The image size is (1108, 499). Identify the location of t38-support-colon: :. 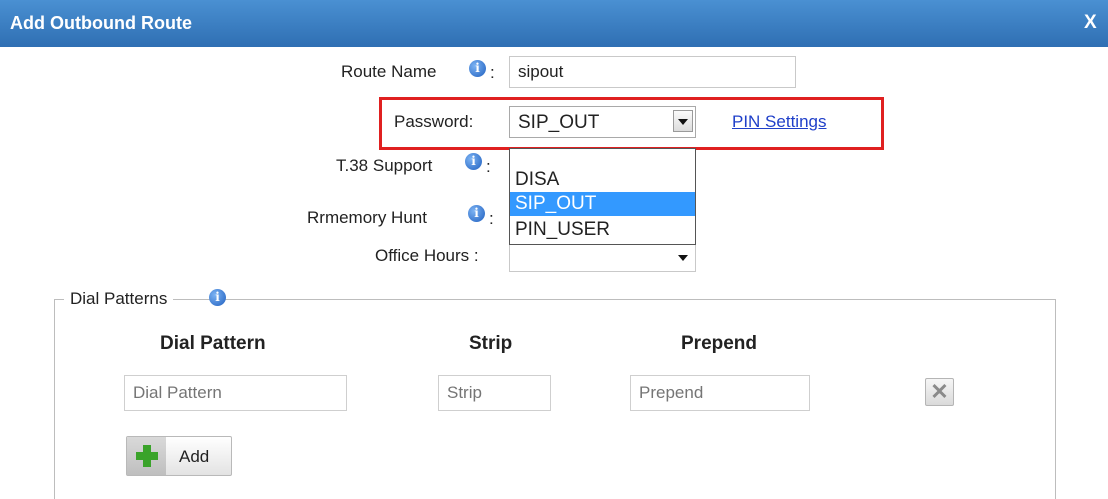
(488, 166).